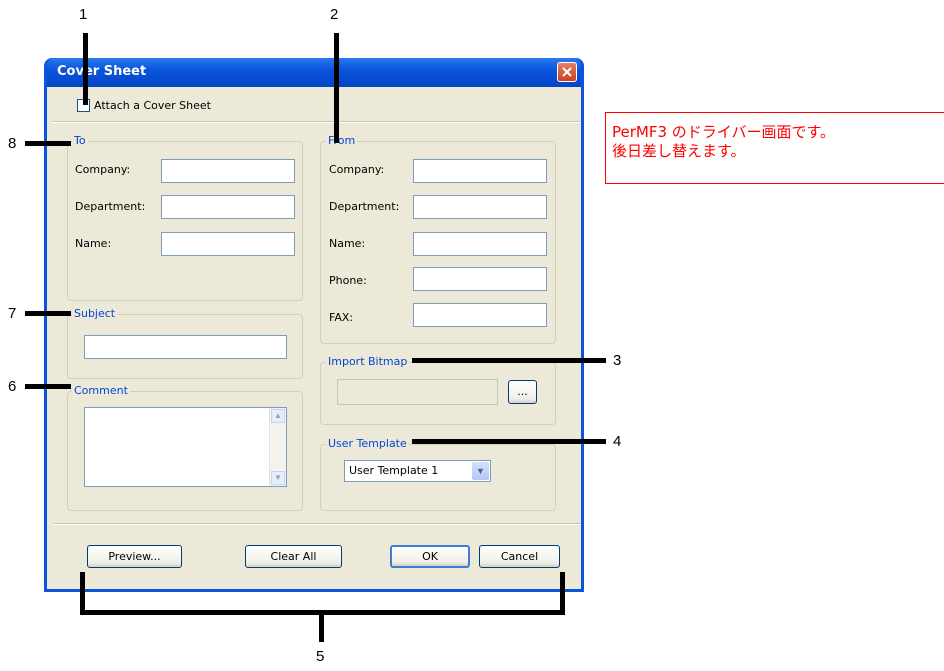 The height and width of the screenshot is (671, 944). I want to click on subject-legend: Subject, so click(95, 313).